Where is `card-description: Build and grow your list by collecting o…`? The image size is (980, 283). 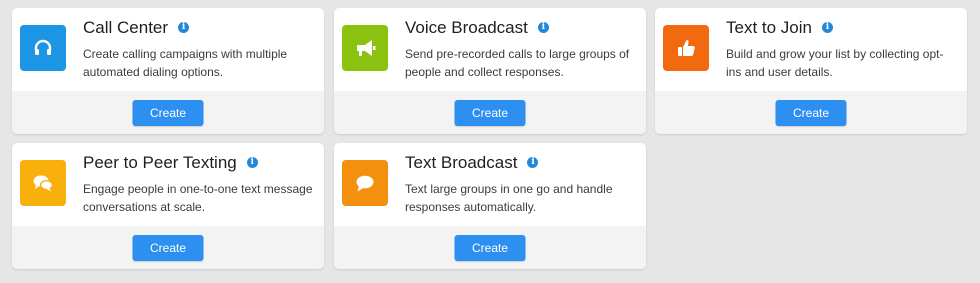 card-description: Build and grow your list by collecting o… is located at coordinates (835, 63).